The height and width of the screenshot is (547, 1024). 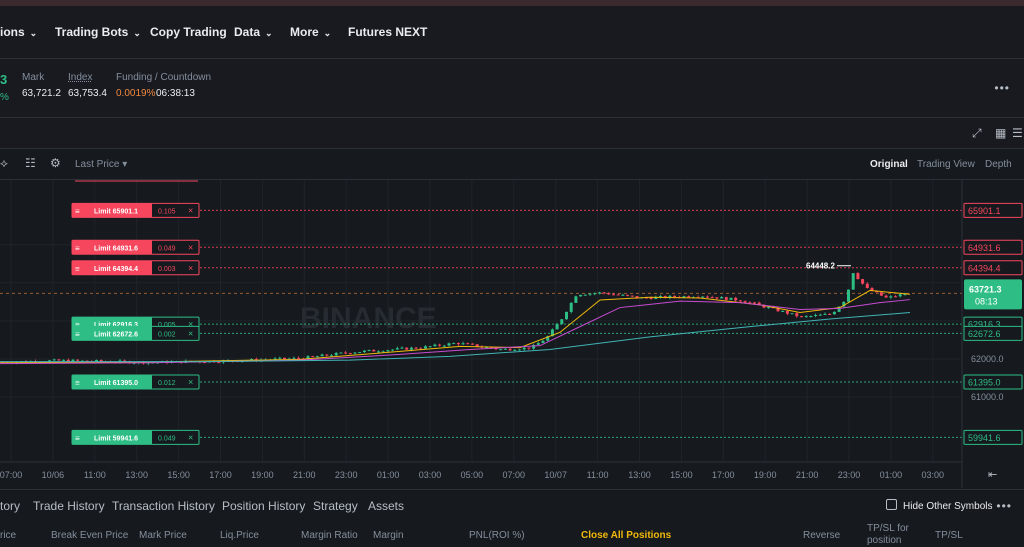 I want to click on order-qty-text: 0.049, so click(x=167, y=248).